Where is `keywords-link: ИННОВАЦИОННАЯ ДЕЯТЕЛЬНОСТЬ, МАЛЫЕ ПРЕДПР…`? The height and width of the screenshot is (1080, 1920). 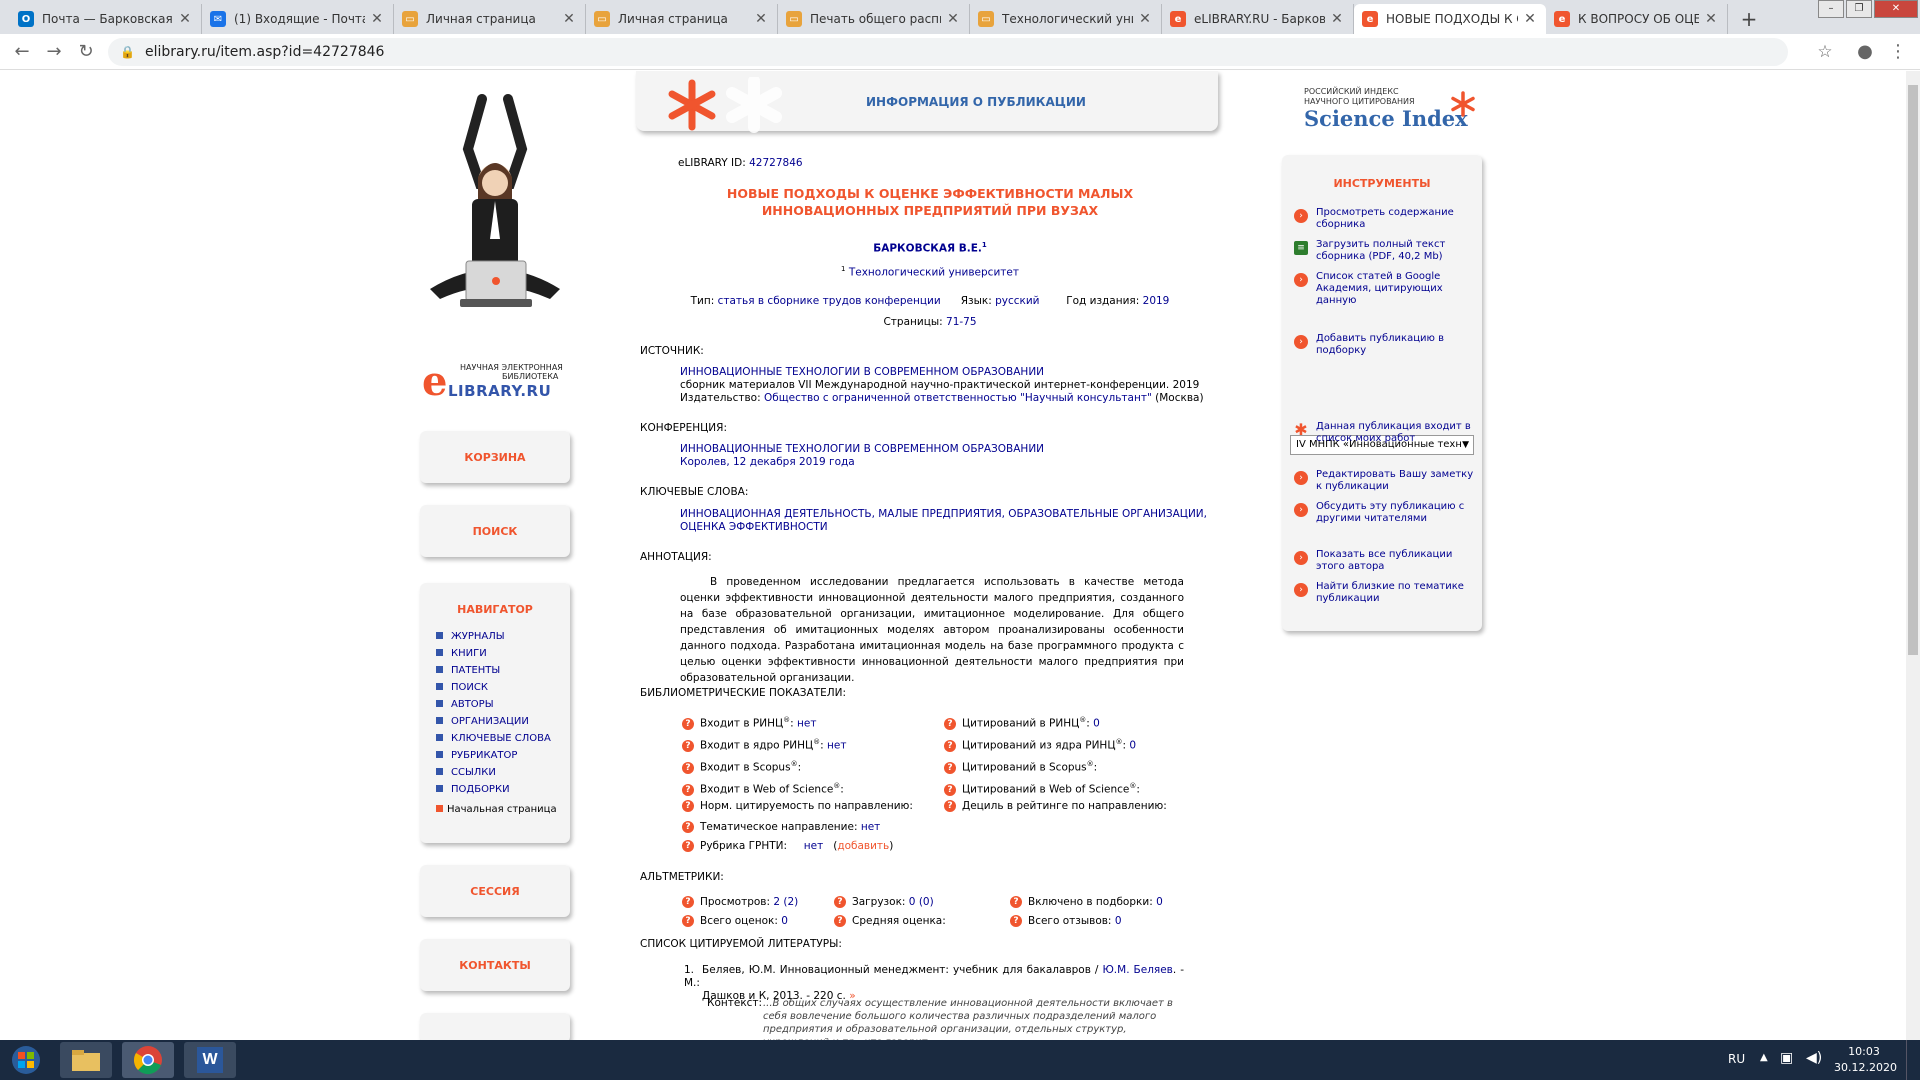 keywords-link: ИННОВАЦИОННАЯ ДЕЯТЕЛЬНОСТЬ, МАЛЫЕ ПРЕДПР… is located at coordinates (943, 514).